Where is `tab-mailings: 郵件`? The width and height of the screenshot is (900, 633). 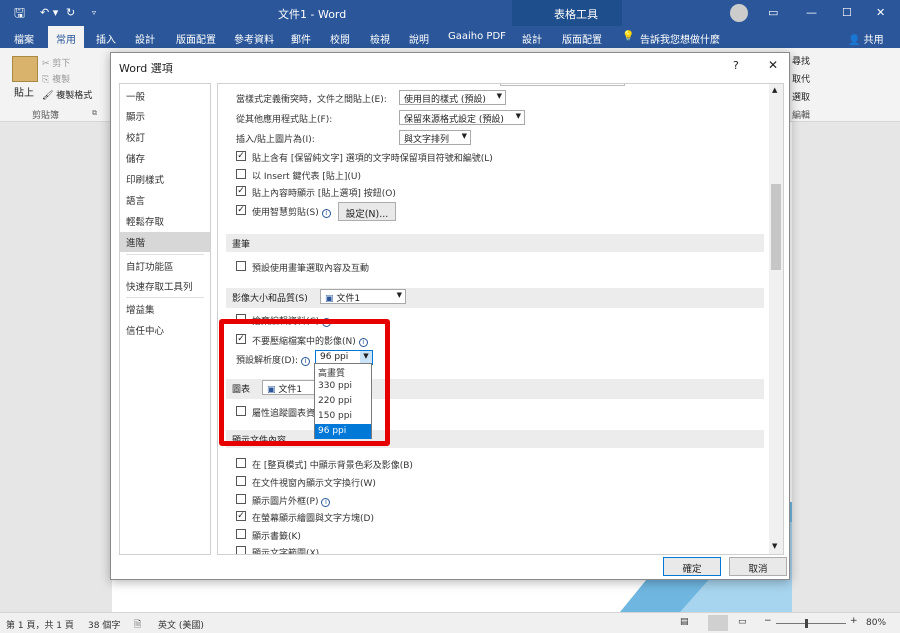 tab-mailings: 郵件 is located at coordinates (301, 38).